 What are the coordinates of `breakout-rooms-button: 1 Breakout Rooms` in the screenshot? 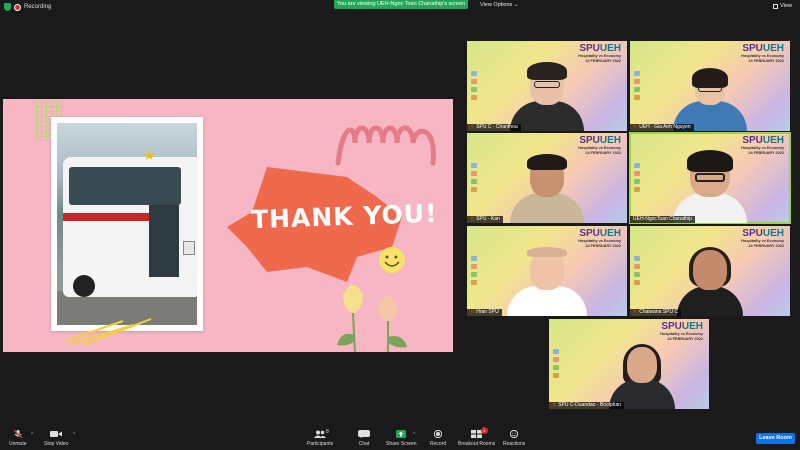 It's located at (476, 437).